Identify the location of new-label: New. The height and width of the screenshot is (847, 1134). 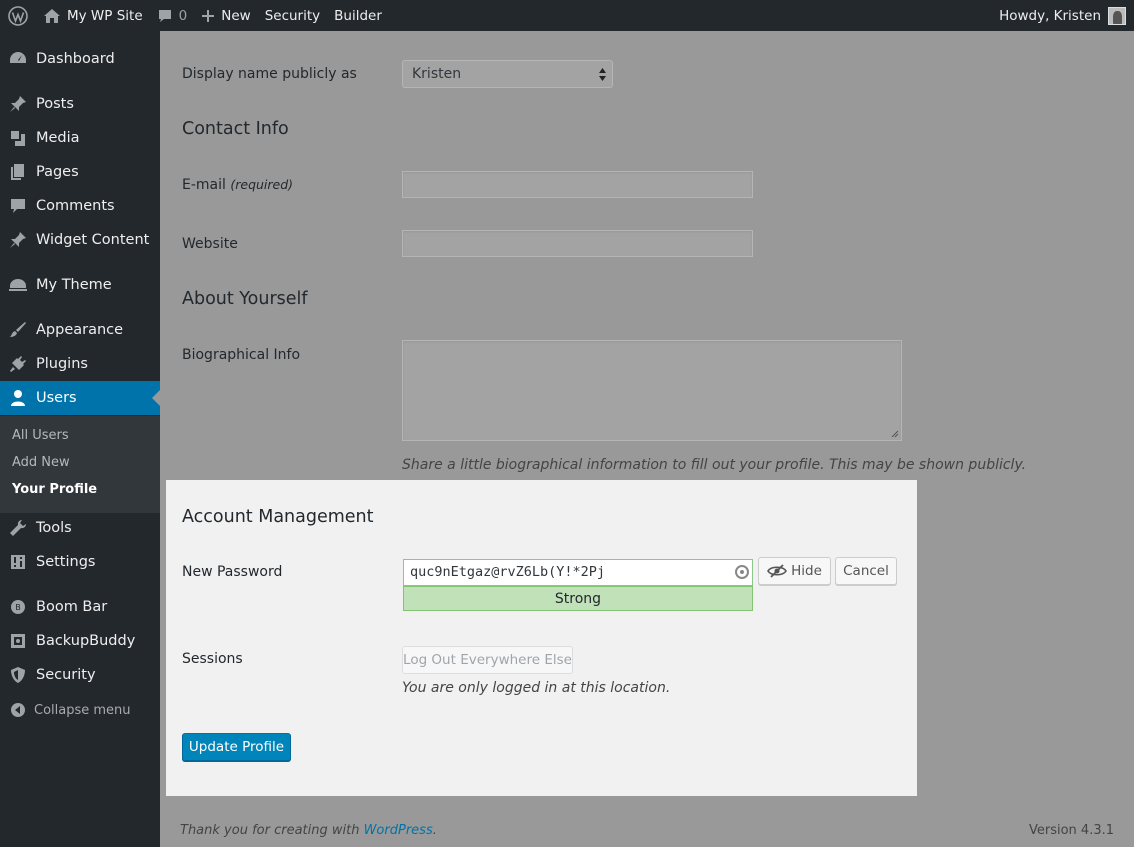
(236, 15).